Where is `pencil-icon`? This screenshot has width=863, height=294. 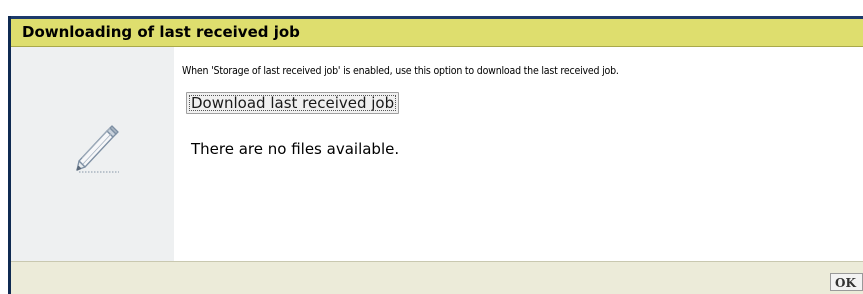 pencil-icon is located at coordinates (97, 149).